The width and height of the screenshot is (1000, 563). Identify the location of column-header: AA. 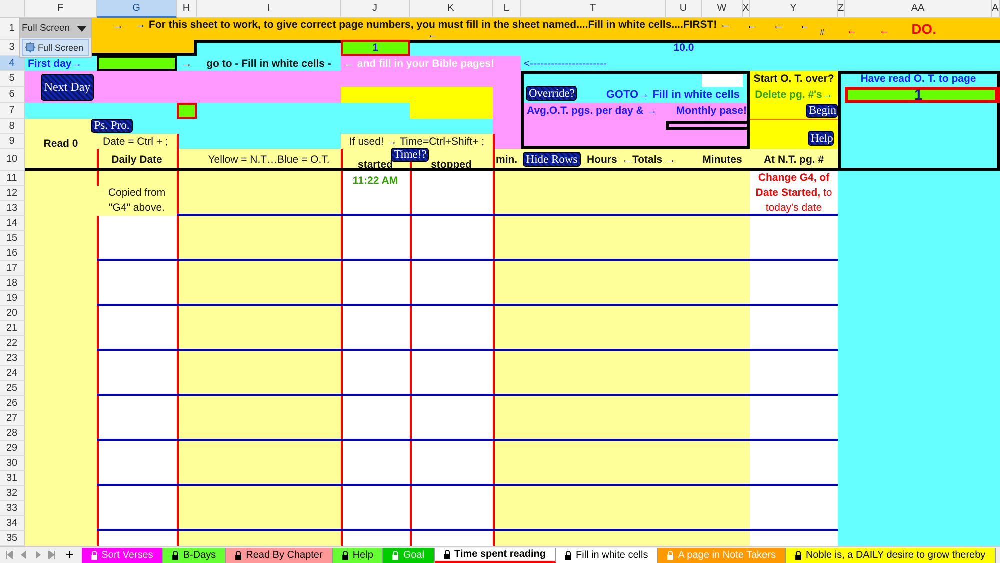
(918, 9).